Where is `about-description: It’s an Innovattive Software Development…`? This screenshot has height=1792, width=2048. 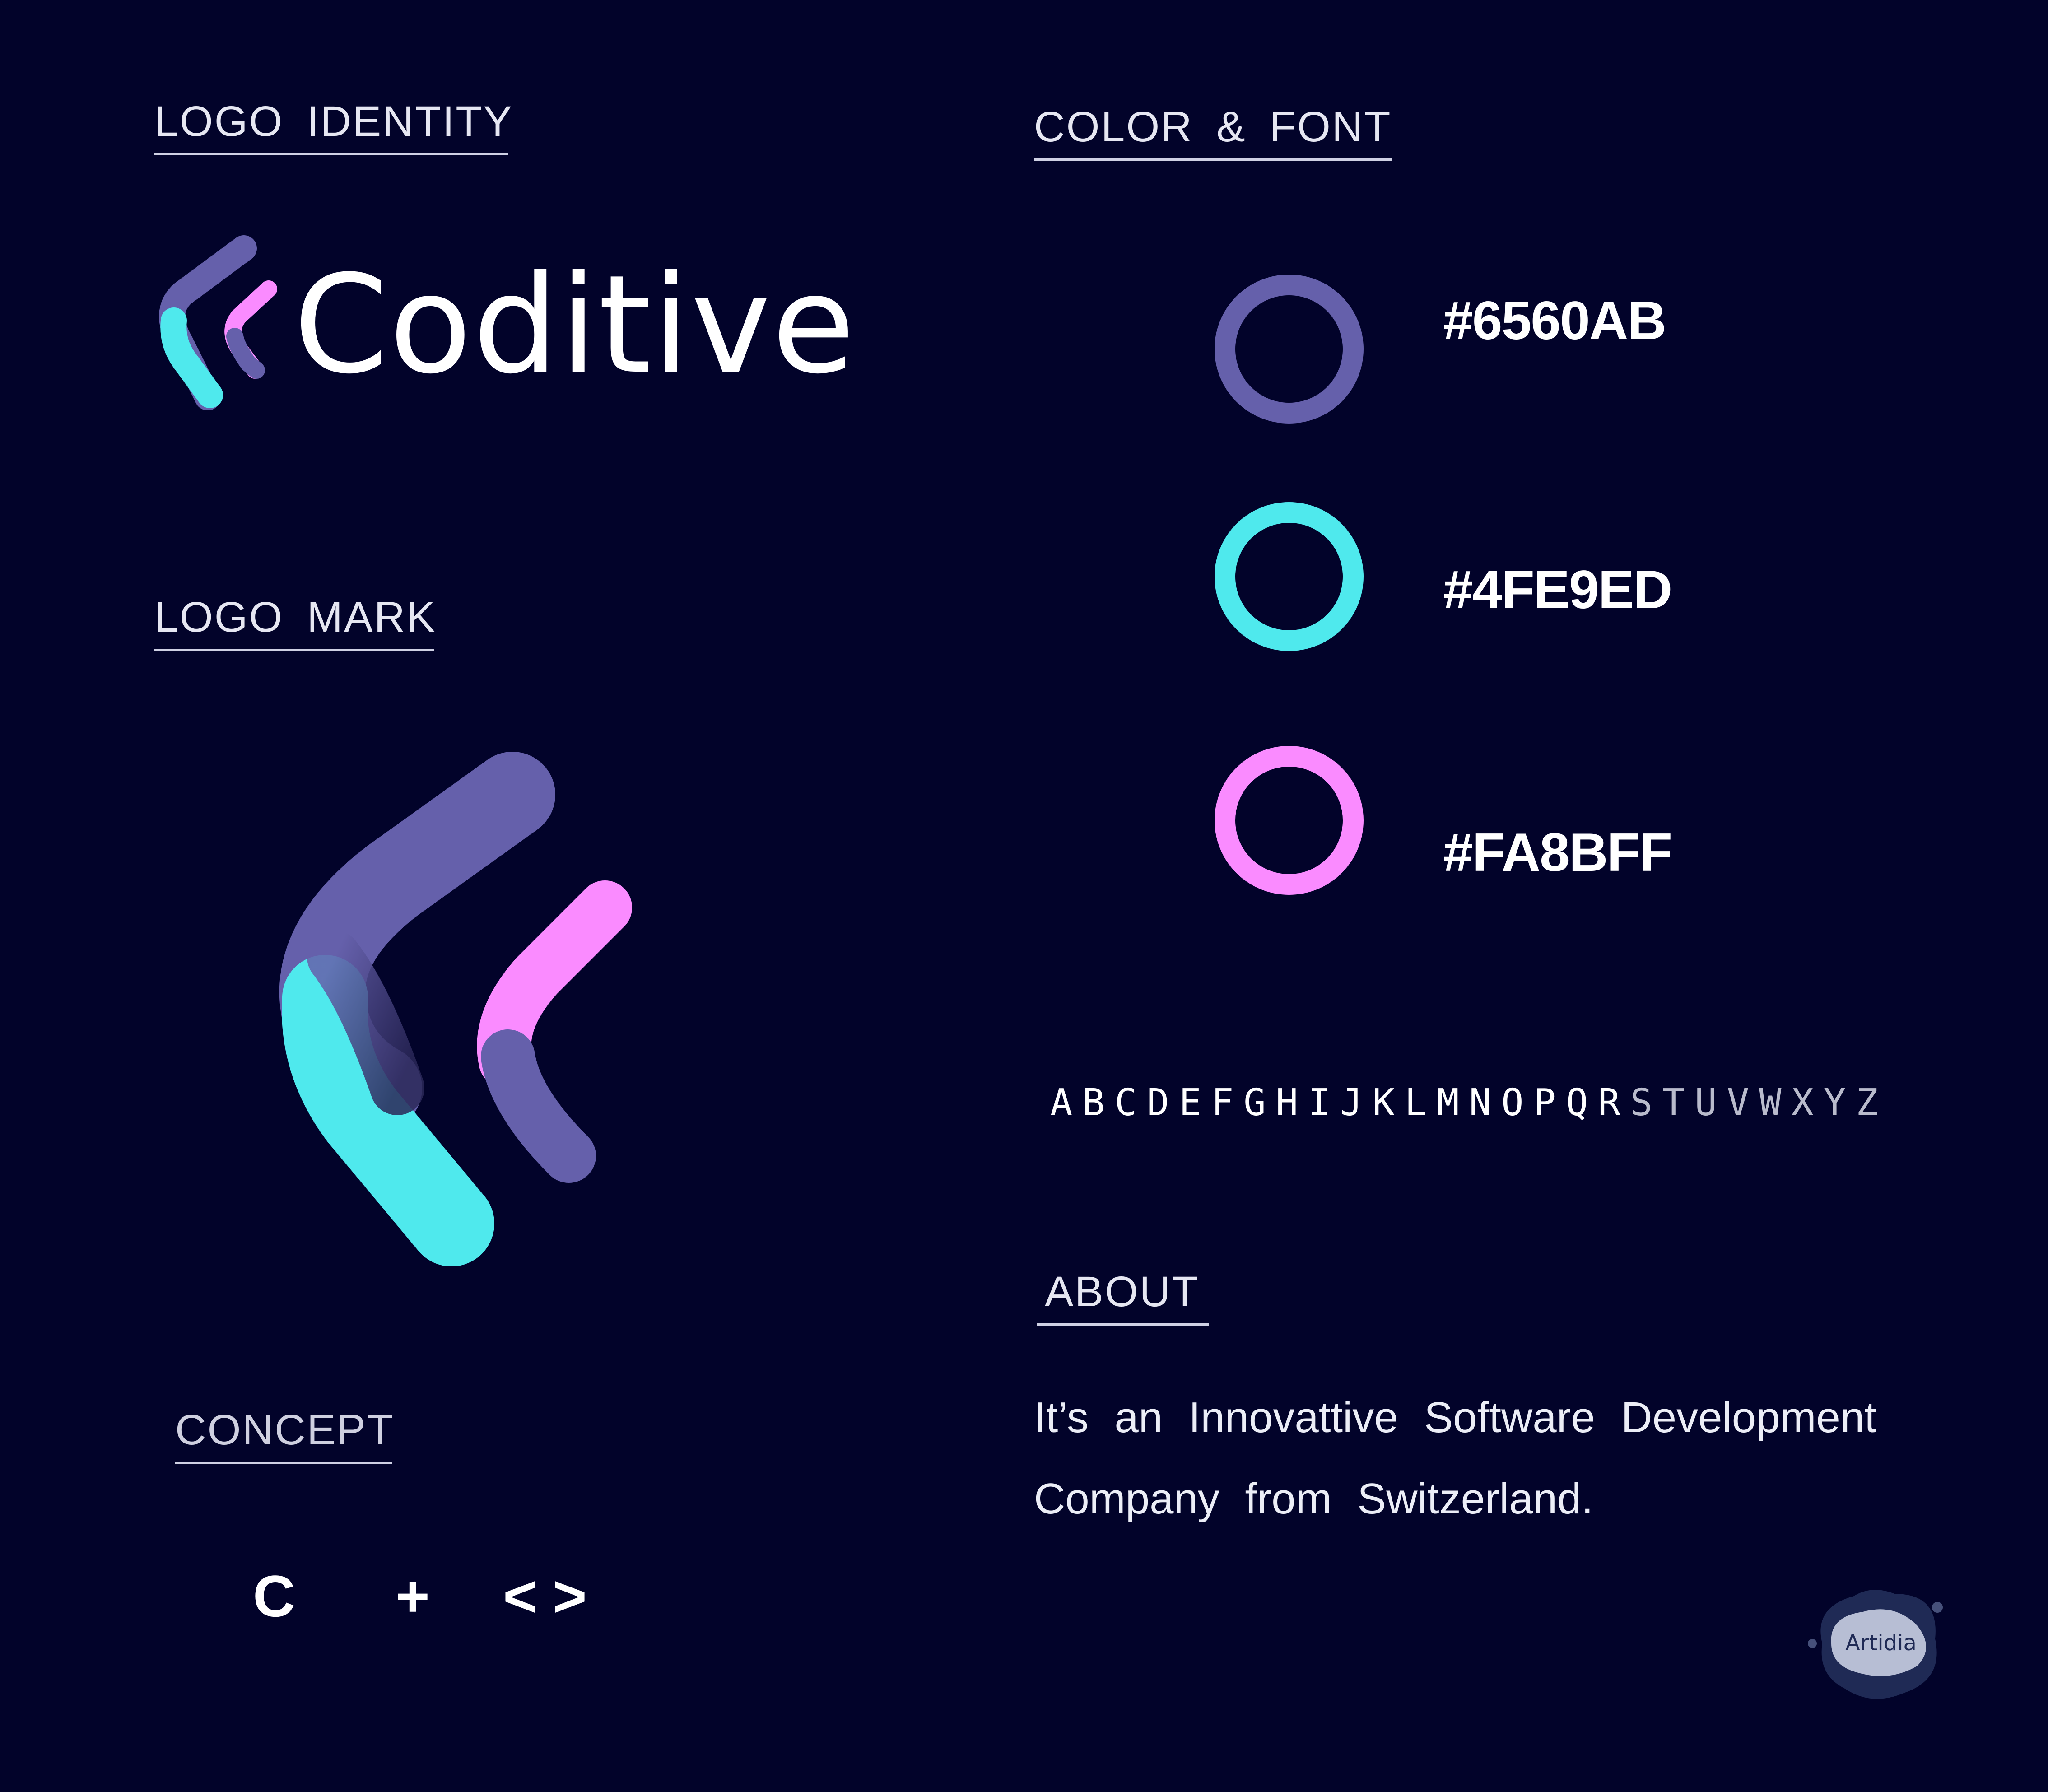 about-description: It’s an Innovattive Software Development… is located at coordinates (1455, 1458).